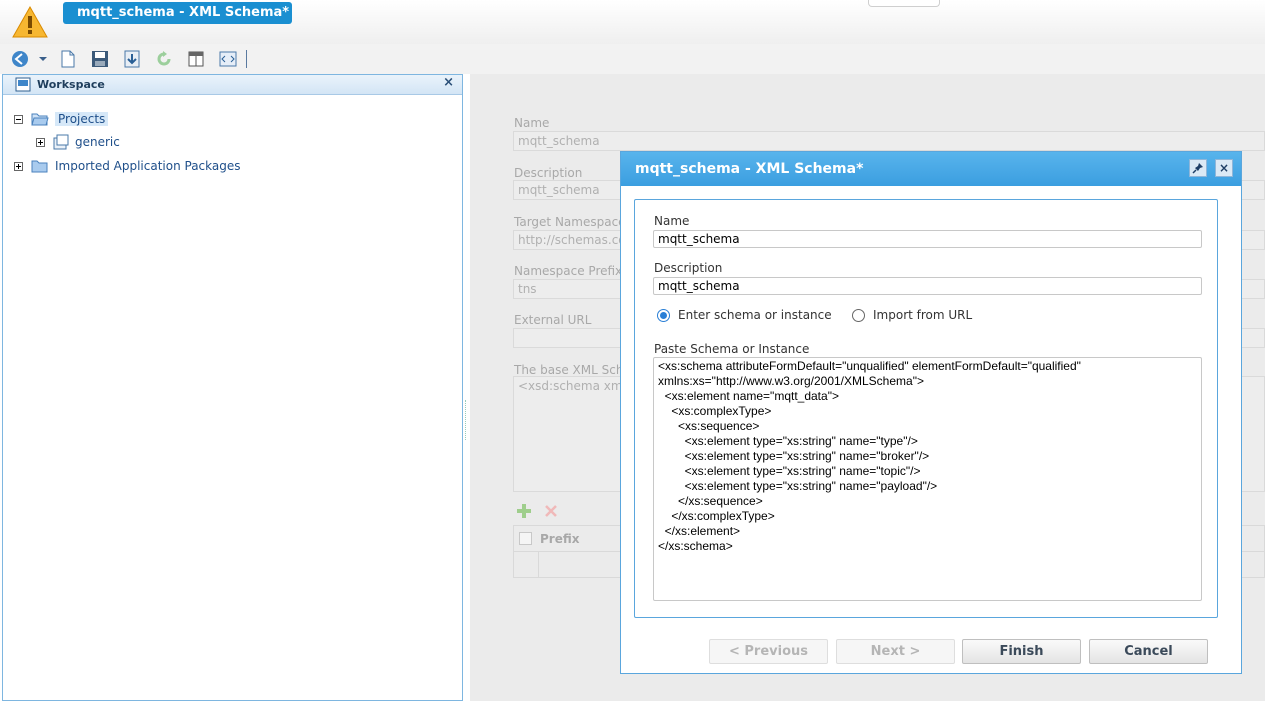 Image resolution: width=1265 pixels, height=701 pixels. What do you see at coordinates (927, 286) in the screenshot?
I see `description-input` at bounding box center [927, 286].